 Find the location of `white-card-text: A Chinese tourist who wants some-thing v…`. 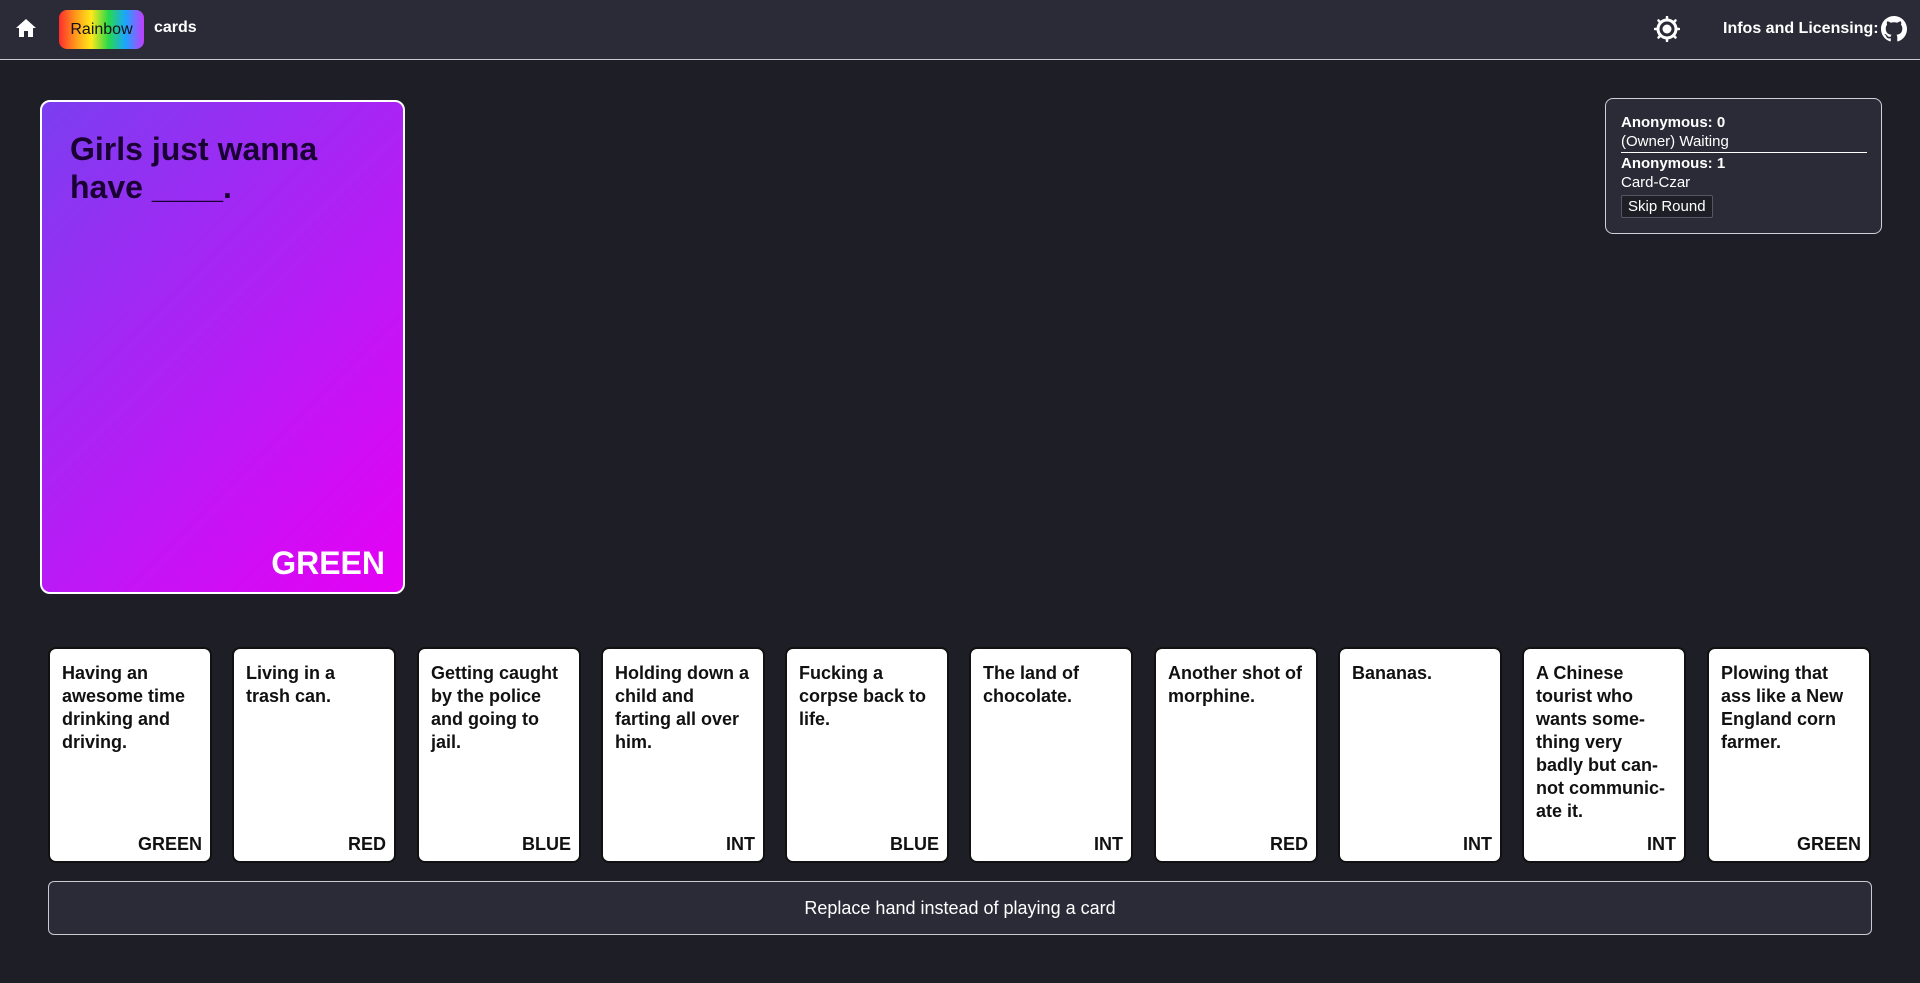

white-card-text: A Chinese tourist who wants some-thing v… is located at coordinates (1600, 742).